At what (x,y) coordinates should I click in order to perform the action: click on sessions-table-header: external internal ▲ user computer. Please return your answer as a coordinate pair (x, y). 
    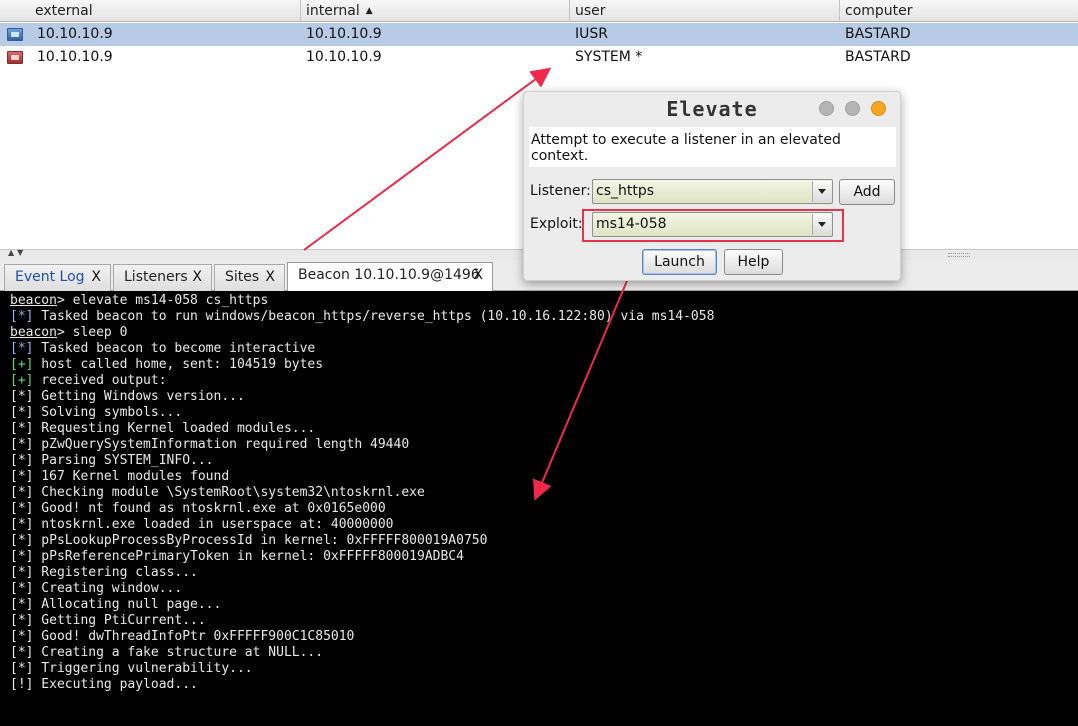
    Looking at the image, I should click on (539, 11).